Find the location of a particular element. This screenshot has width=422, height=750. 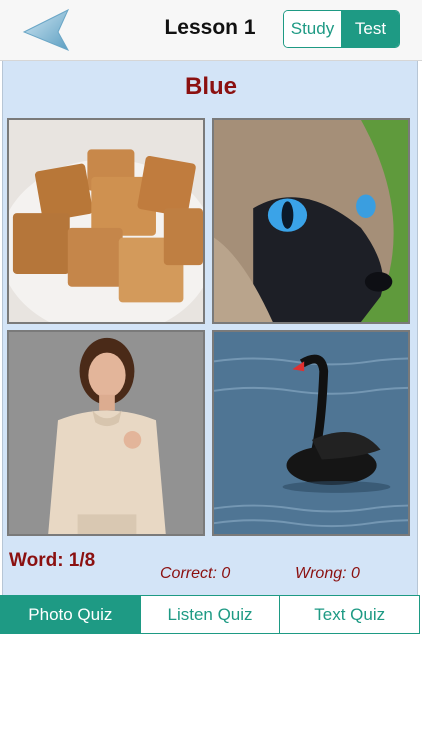

quiz-word: Blue is located at coordinates (210, 86).